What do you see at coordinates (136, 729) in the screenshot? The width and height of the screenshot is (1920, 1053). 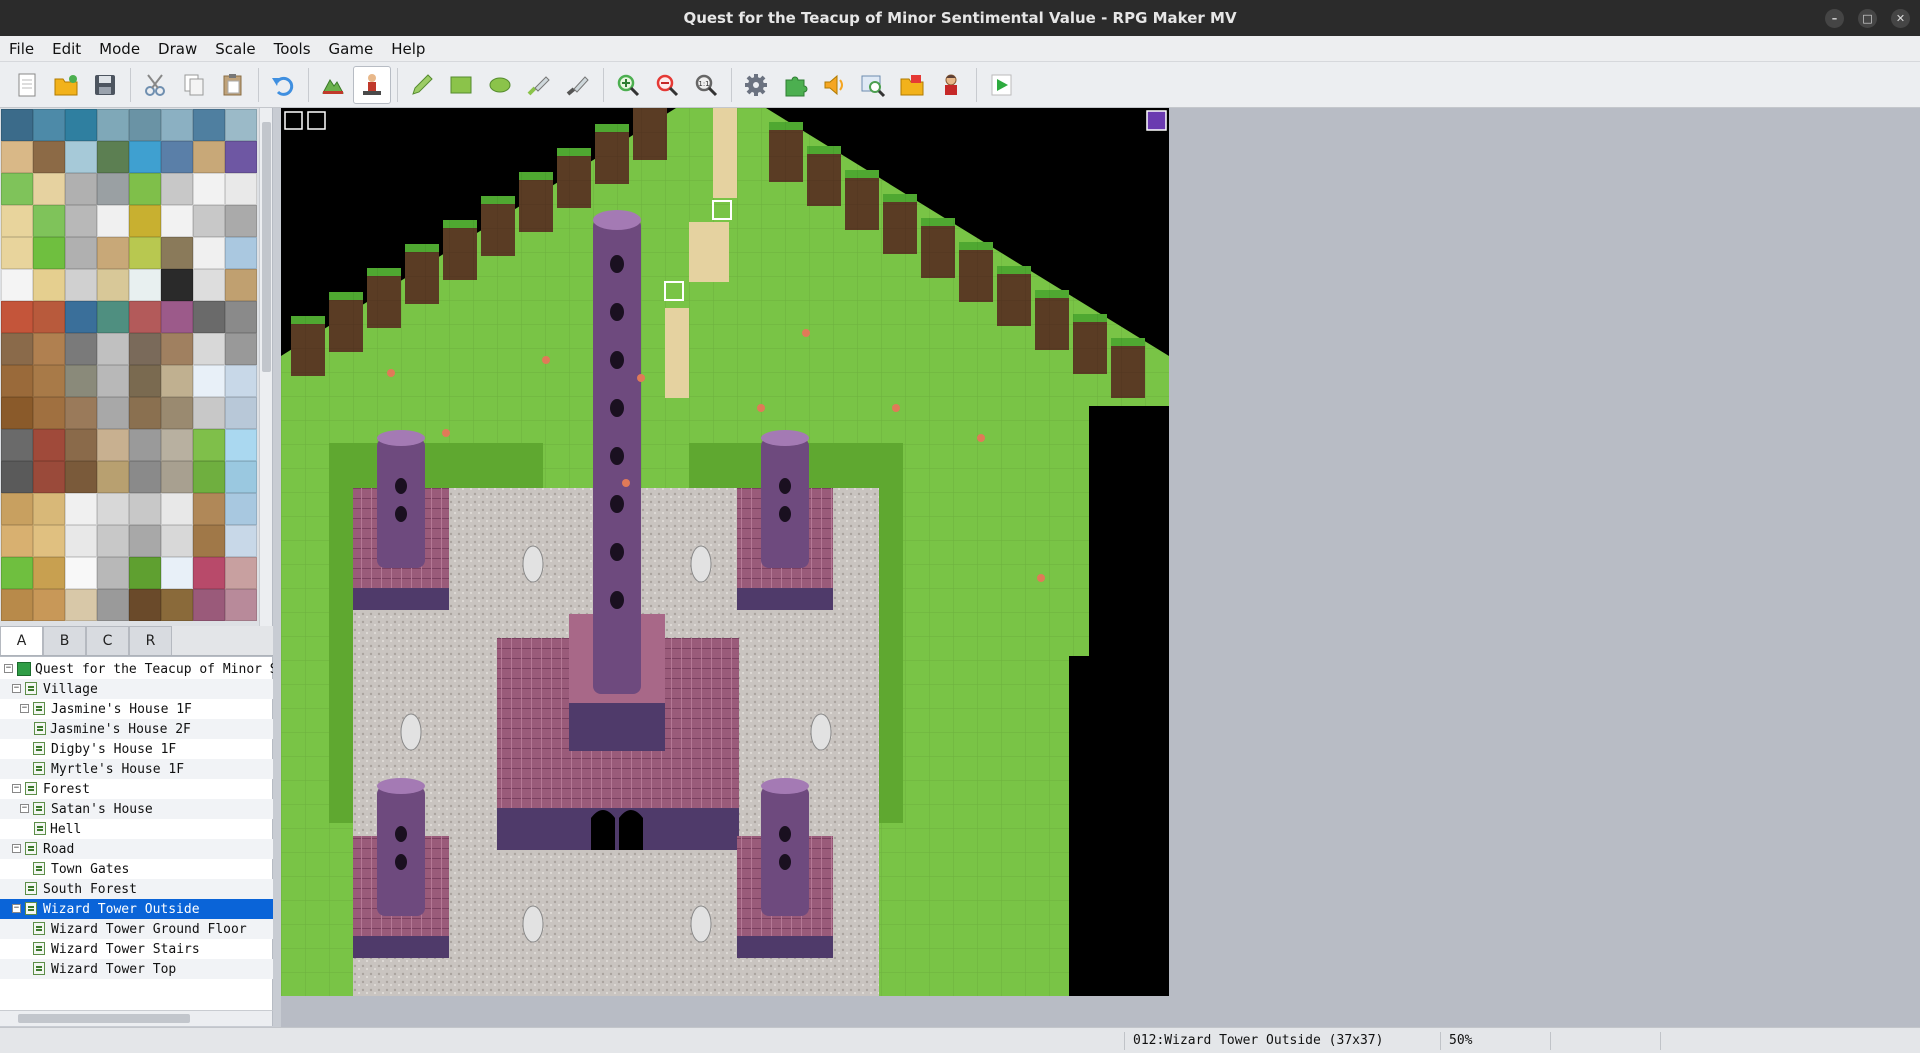 I see `map-tree-item: Jasmine's House 2F` at bounding box center [136, 729].